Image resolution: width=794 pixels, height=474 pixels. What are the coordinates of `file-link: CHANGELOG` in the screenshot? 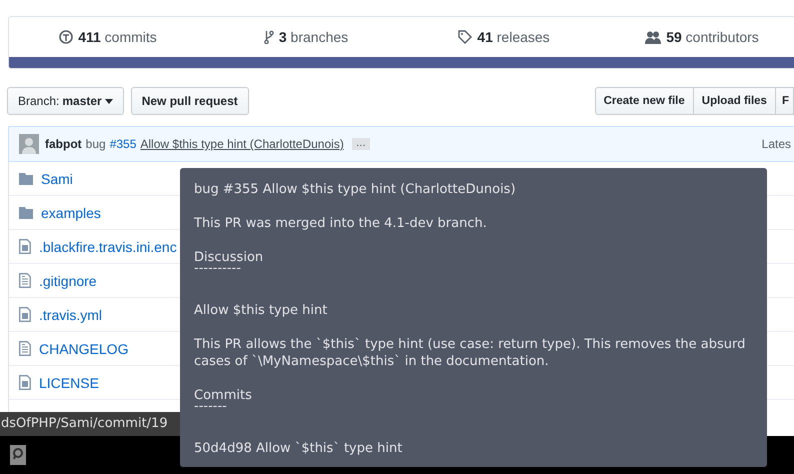 It's located at (83, 348).